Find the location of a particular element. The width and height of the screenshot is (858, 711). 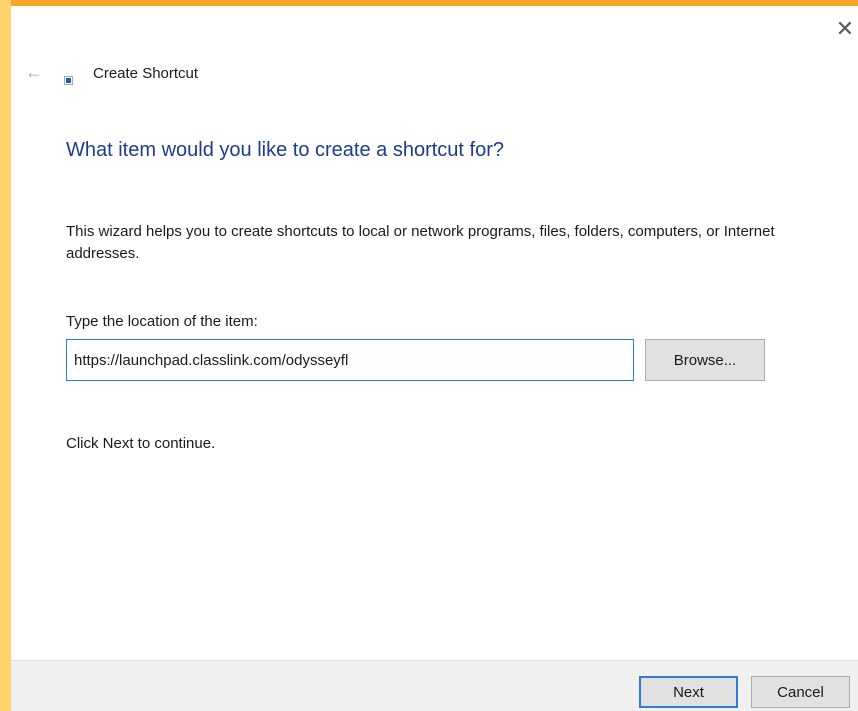

location-label: Type the location of the item: is located at coordinates (162, 321).